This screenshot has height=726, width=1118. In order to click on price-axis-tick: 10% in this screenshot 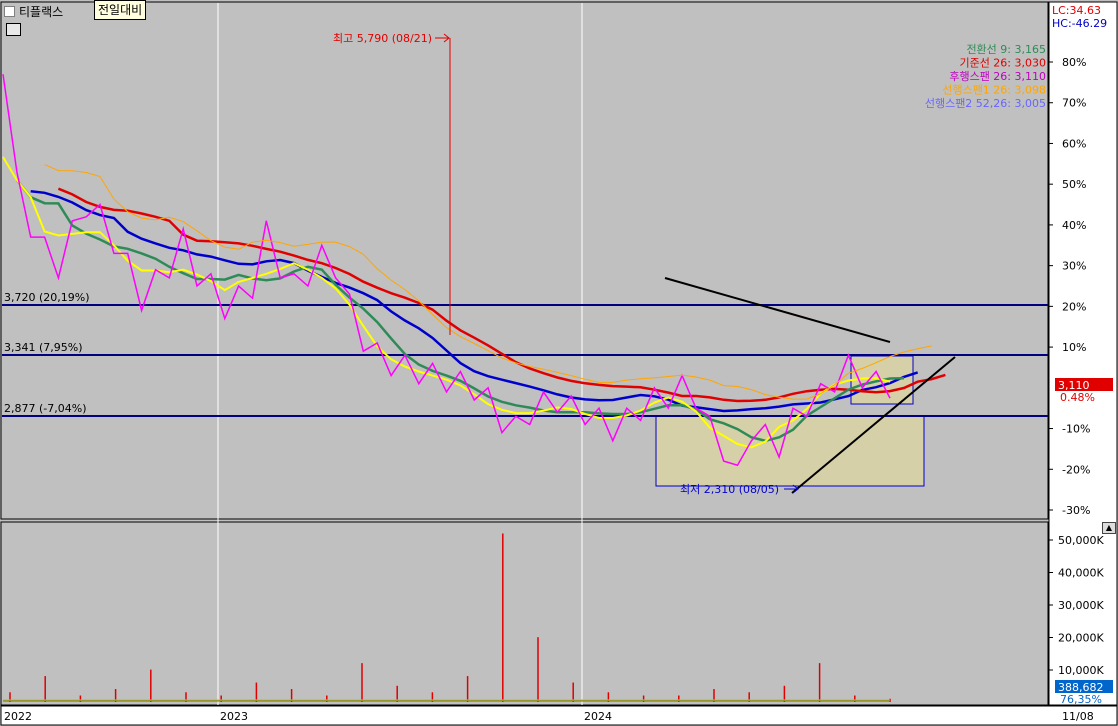, I will do `click(1074, 347)`.